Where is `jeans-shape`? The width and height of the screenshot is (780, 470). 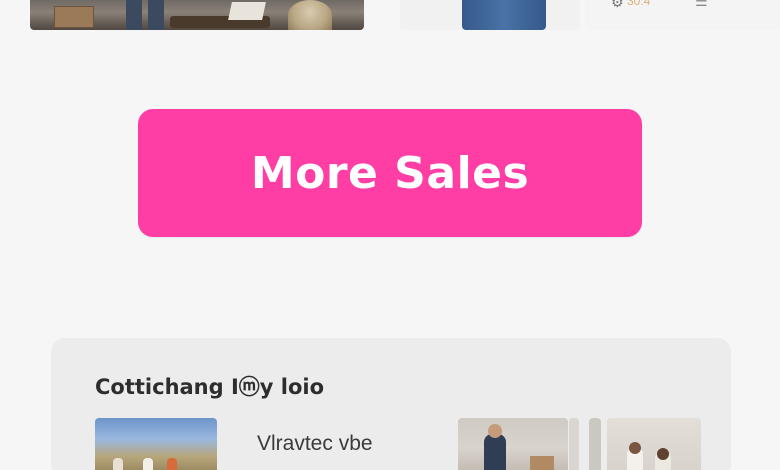 jeans-shape is located at coordinates (504, 15).